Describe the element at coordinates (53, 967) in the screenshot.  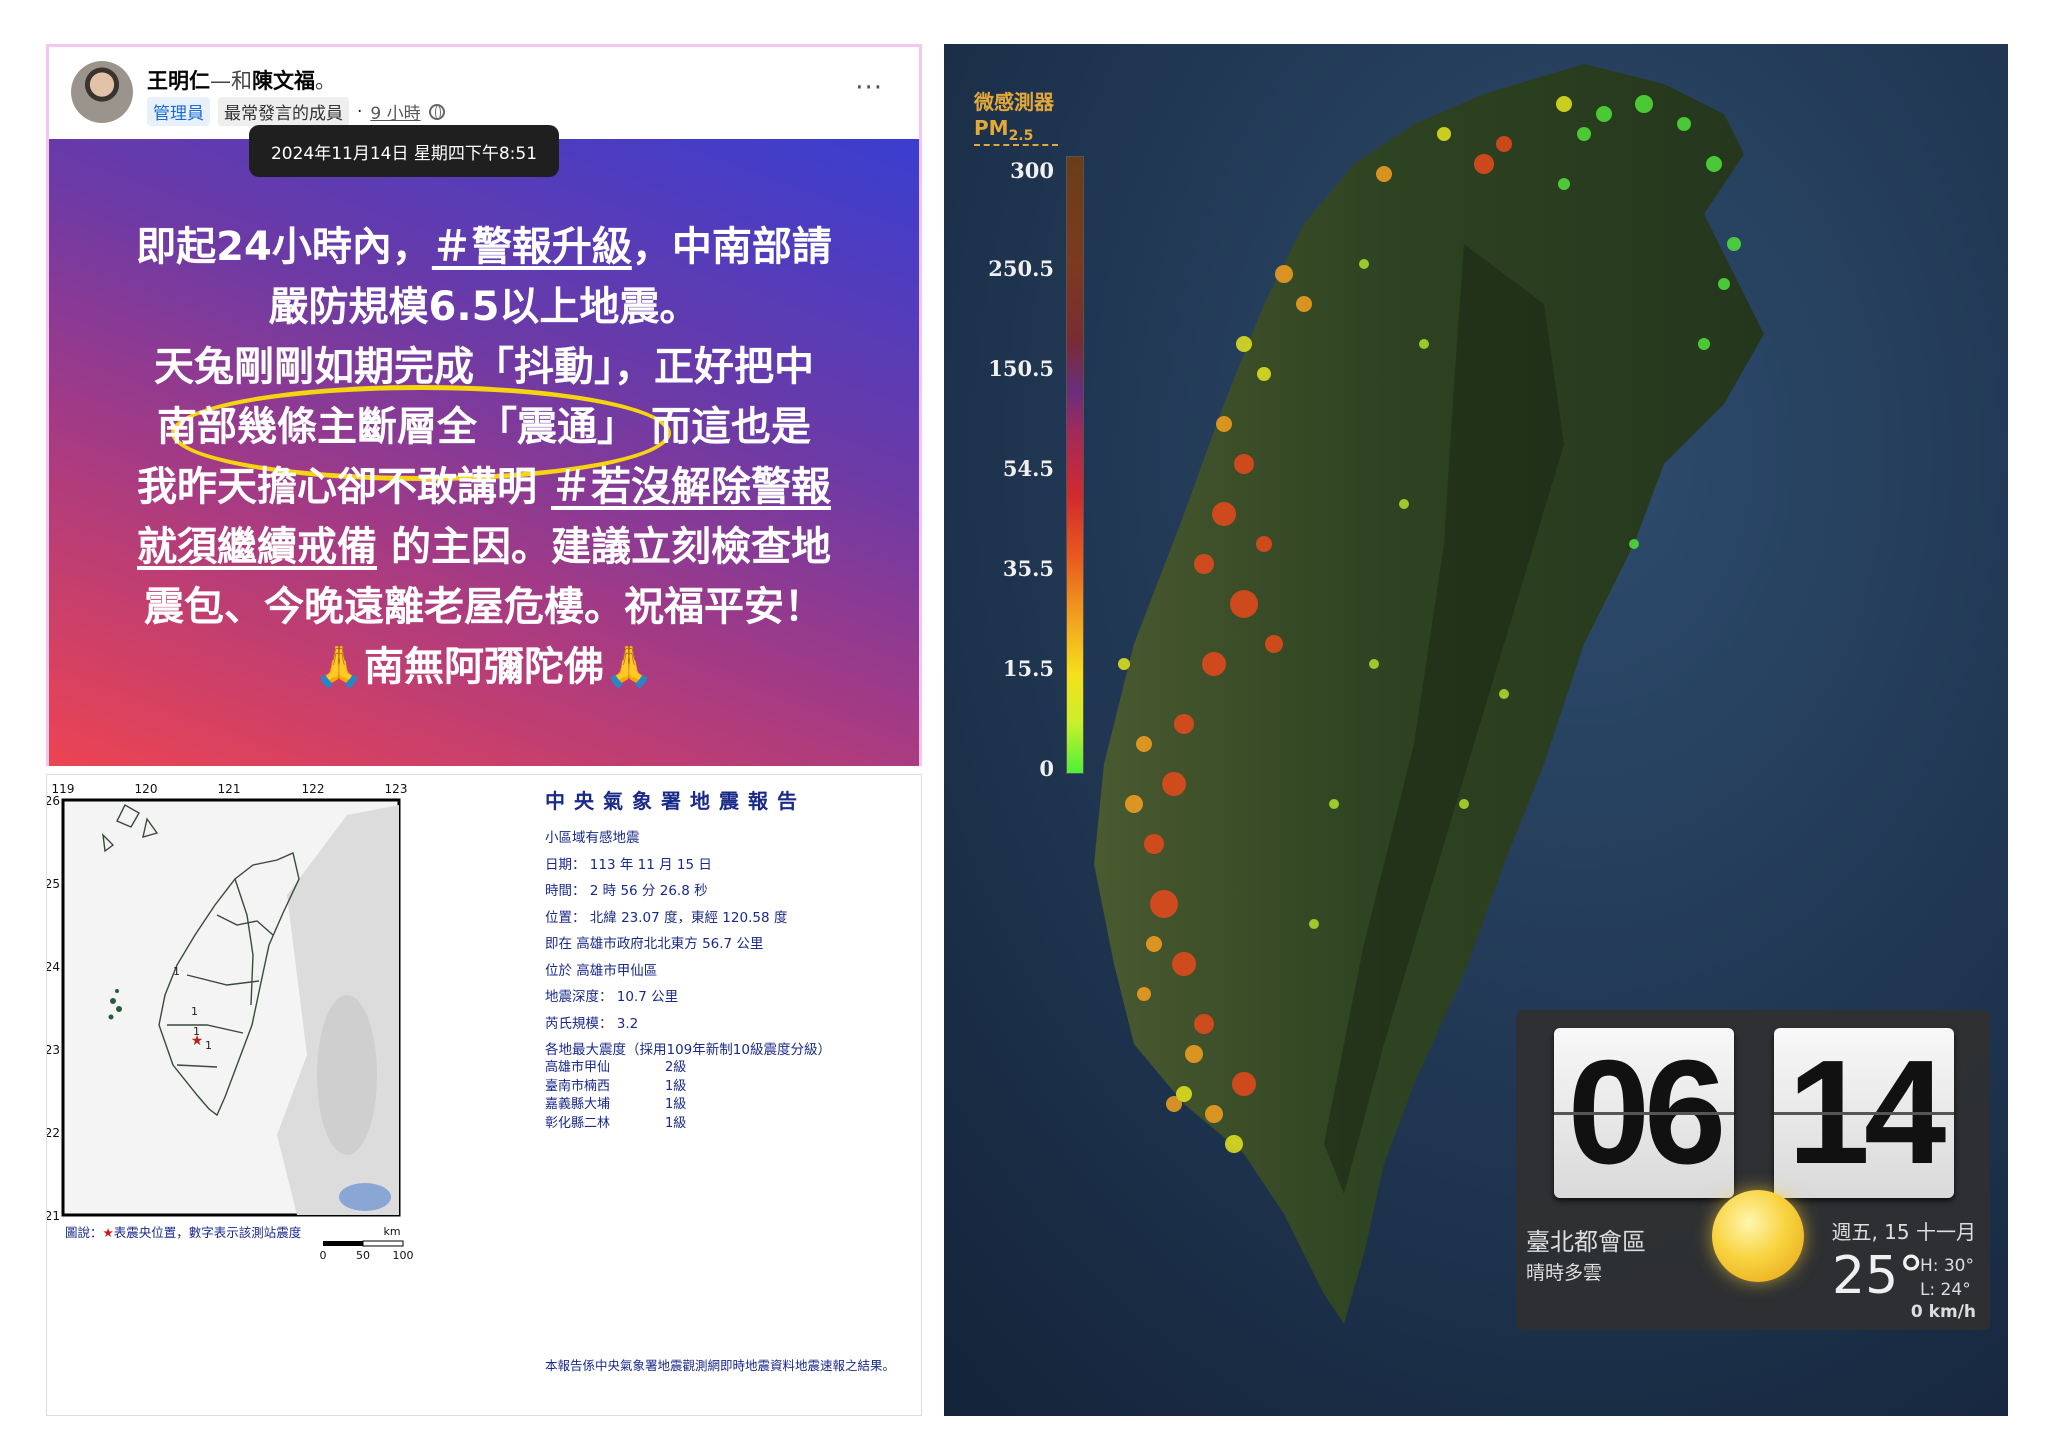
I see `lat-tick: 24` at that location.